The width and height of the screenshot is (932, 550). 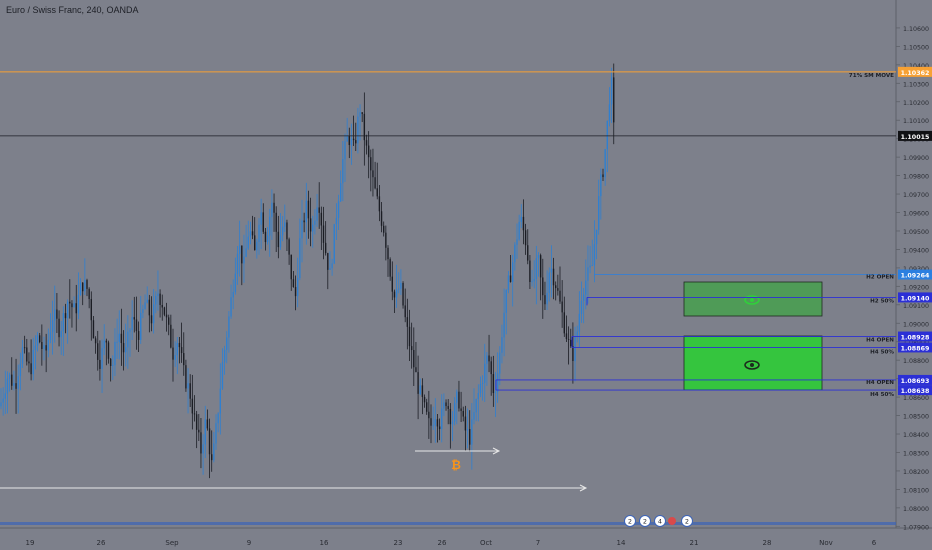 What do you see at coordinates (294, 488) in the screenshot?
I see `long-arrow` at bounding box center [294, 488].